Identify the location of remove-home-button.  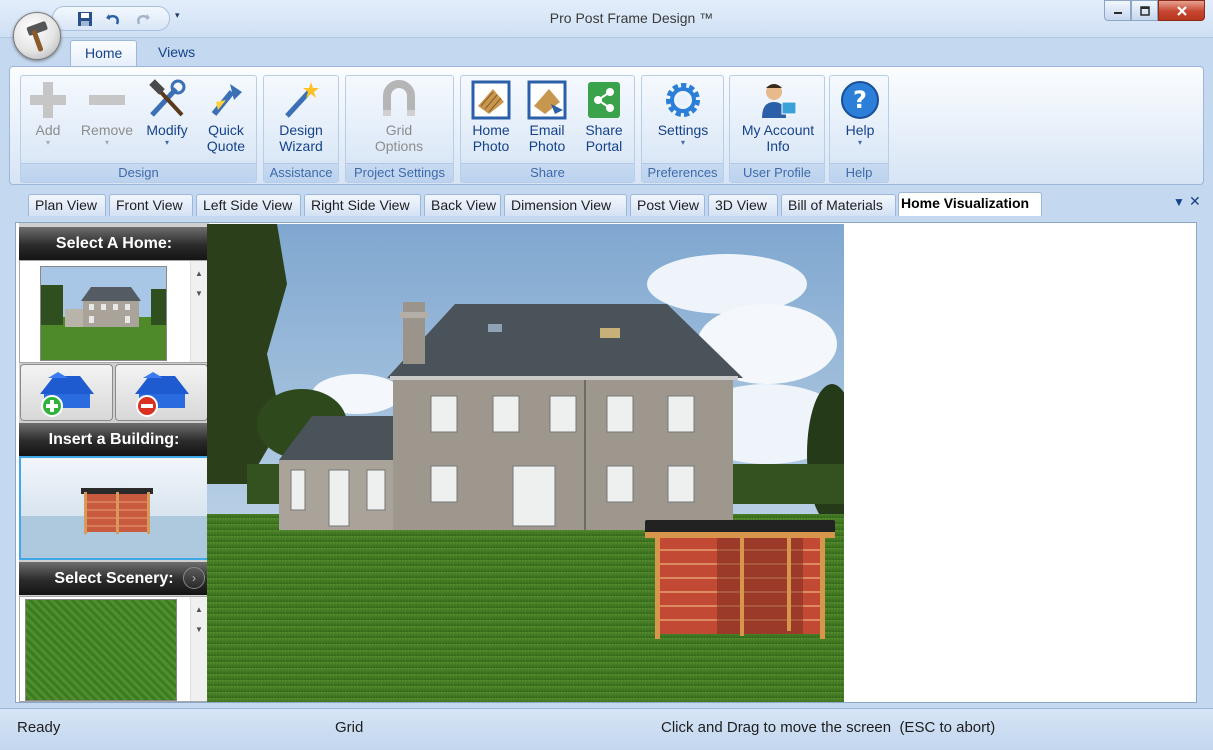
(161, 392).